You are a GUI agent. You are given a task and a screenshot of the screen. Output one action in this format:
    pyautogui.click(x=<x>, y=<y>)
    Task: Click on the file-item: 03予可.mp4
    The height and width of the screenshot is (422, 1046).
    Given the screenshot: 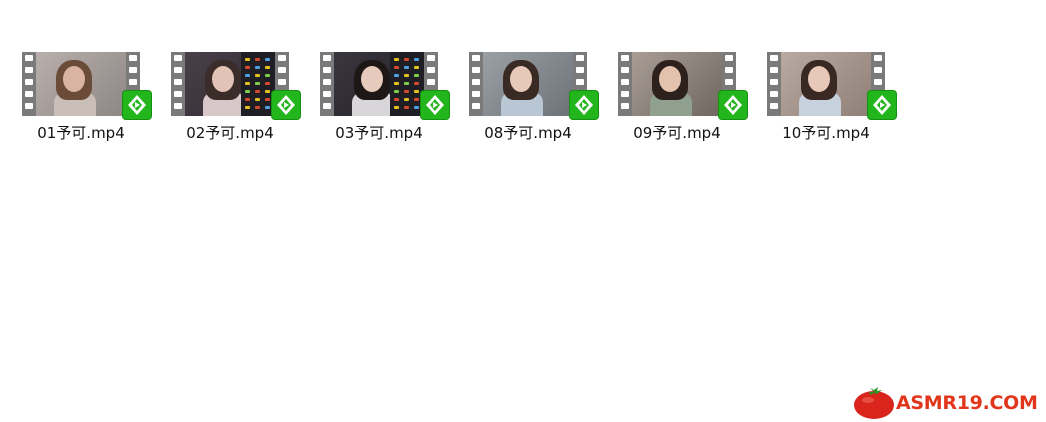 What is the action you would take?
    pyautogui.click(x=379, y=98)
    